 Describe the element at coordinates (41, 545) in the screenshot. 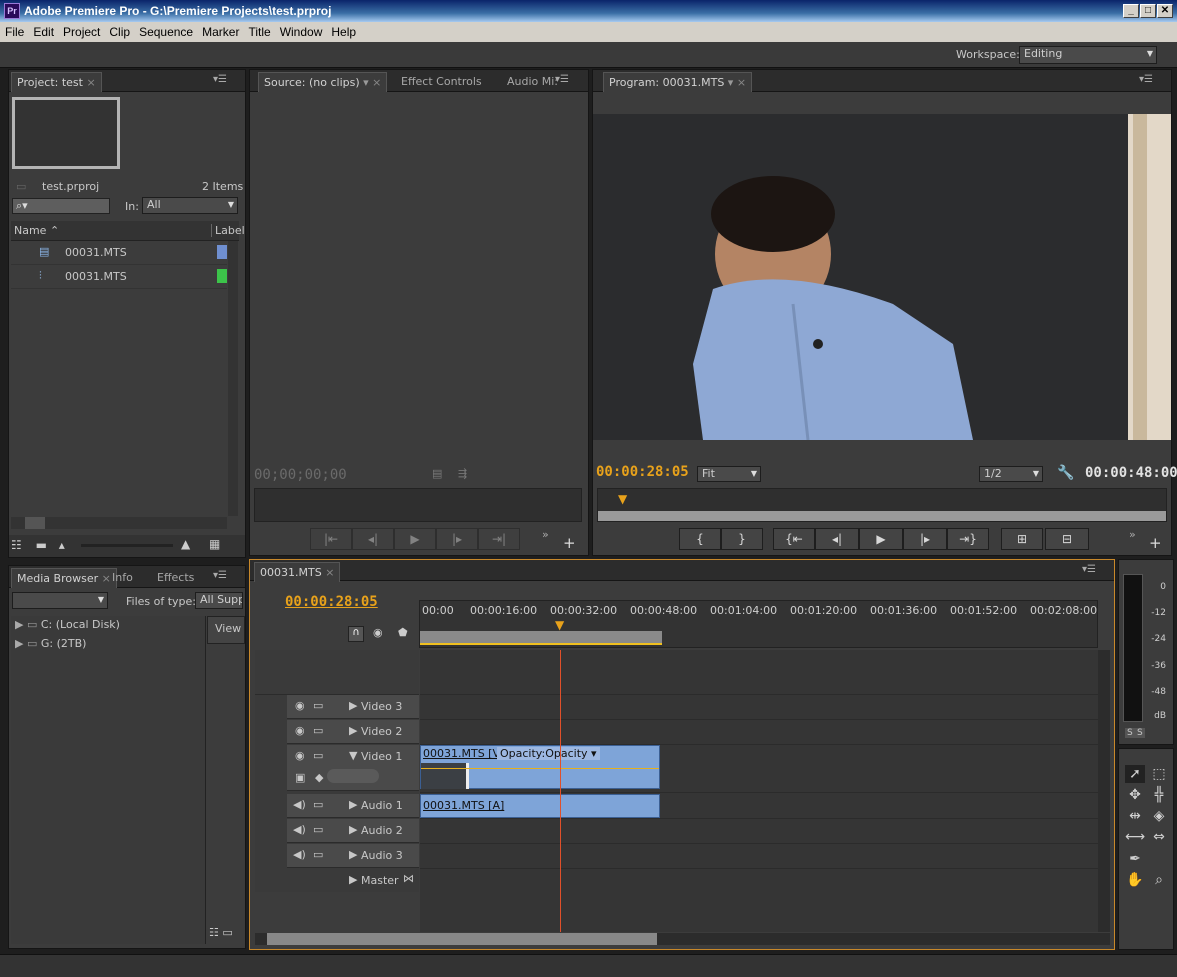

I see `icon-view-icon: ▬` at that location.